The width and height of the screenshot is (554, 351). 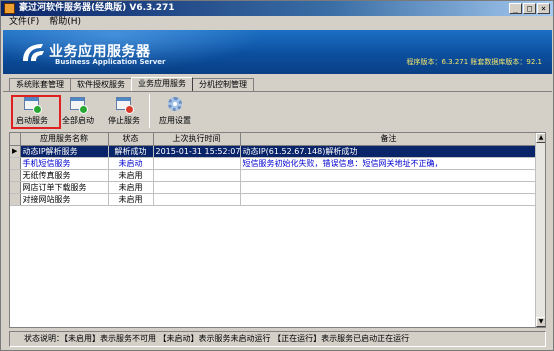 What do you see at coordinates (389, 163) in the screenshot?
I see `service-note: 短信服务初始化失败，错误信息：短信网关地址不正确，` at bounding box center [389, 163].